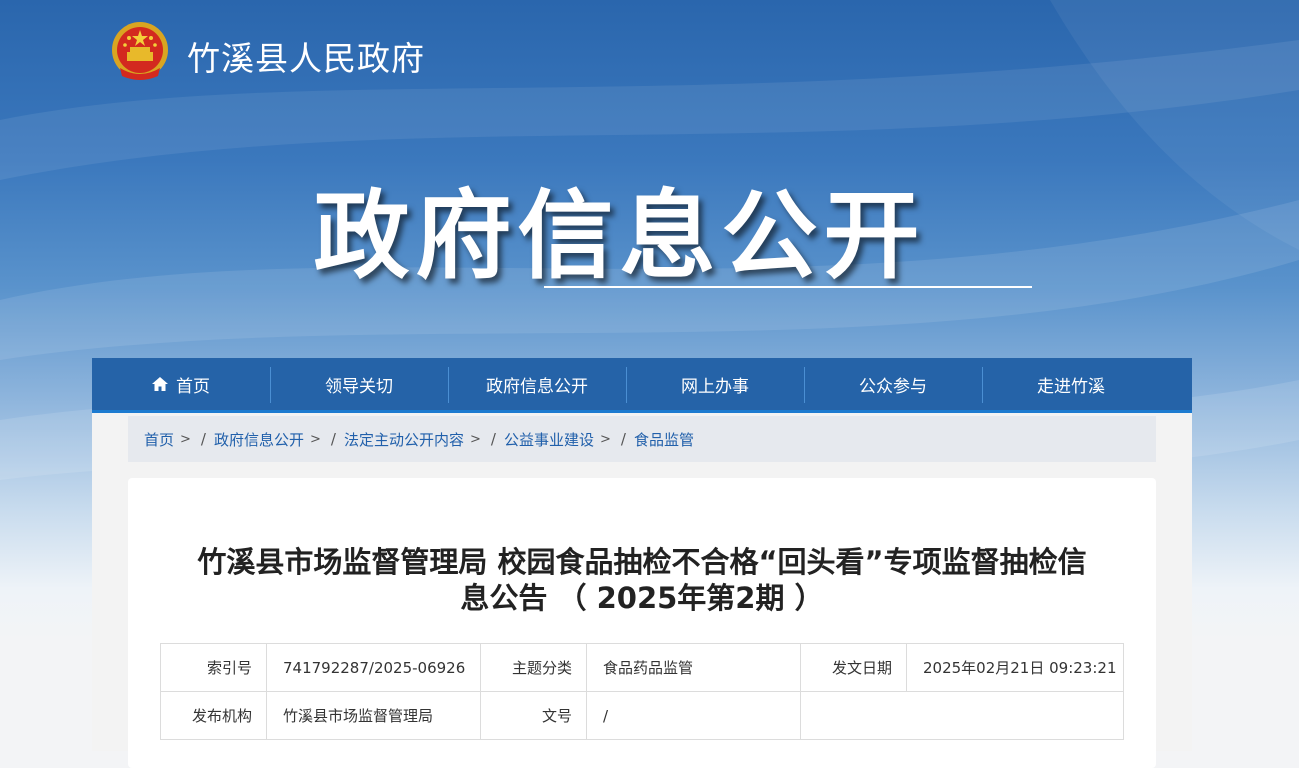 This screenshot has width=1299, height=768. I want to click on main-nav: 首页 领导关切 政府信息公开 网上办事 公众参与 走进竹溪, so click(642, 385).